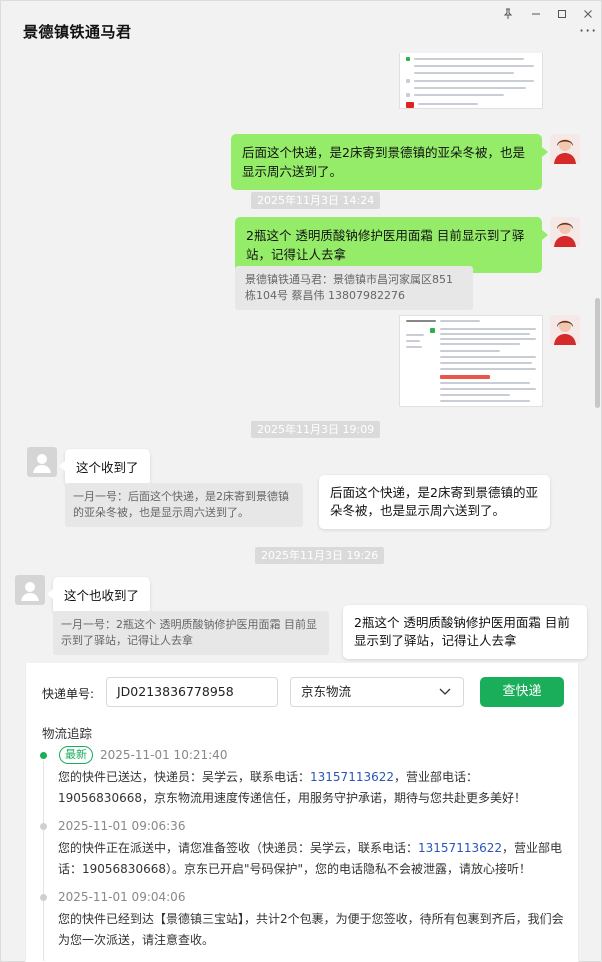 The image size is (602, 962). I want to click on quote-preview: 2瓶这个 透明质酸钠修护医用面霜 目前显示到了驿站，记得让人去拿, so click(465, 632).